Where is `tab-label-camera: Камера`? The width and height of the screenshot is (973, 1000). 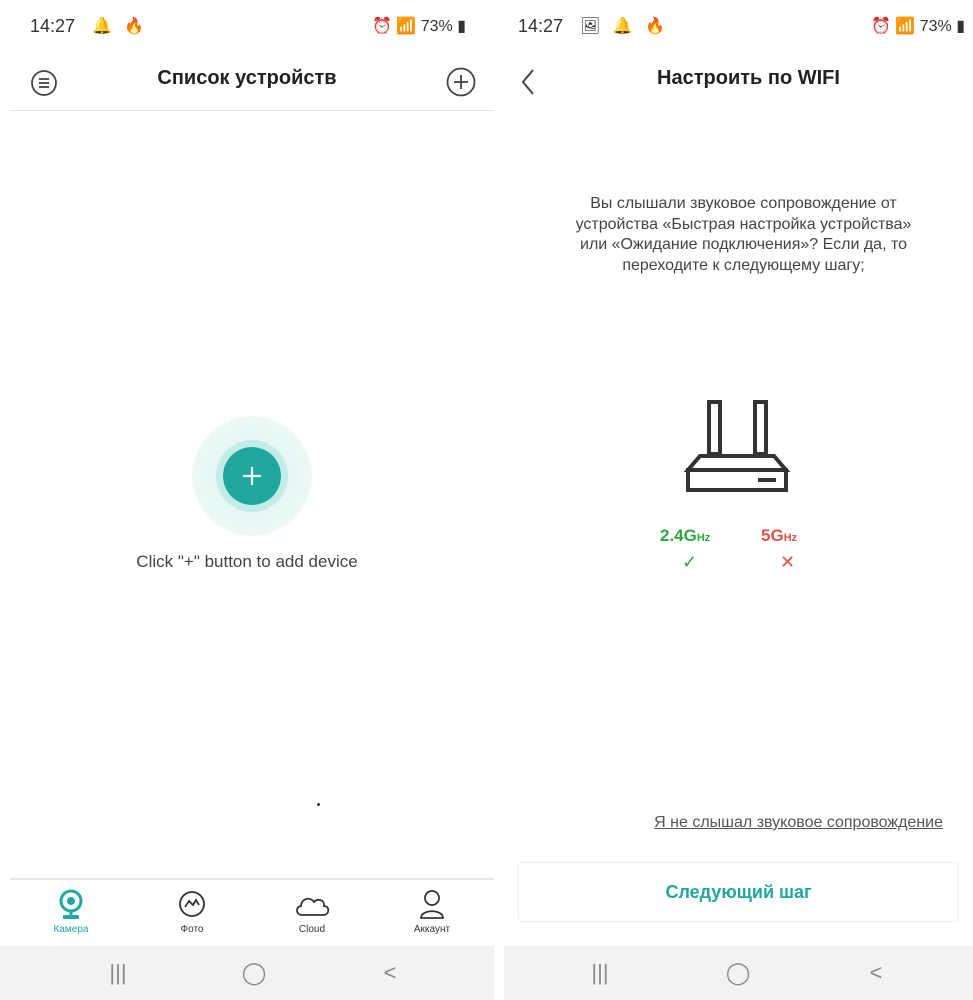
tab-label-camera: Камера is located at coordinates (71, 929).